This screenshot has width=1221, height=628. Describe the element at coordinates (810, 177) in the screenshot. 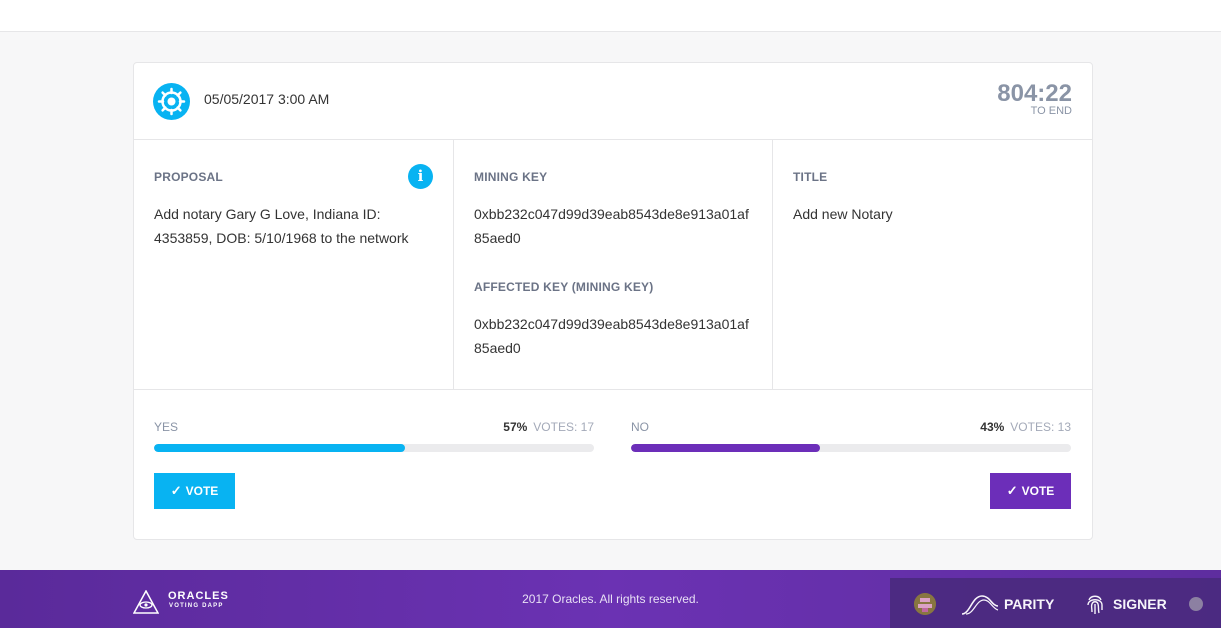

I see `title-label: TITLE` at that location.